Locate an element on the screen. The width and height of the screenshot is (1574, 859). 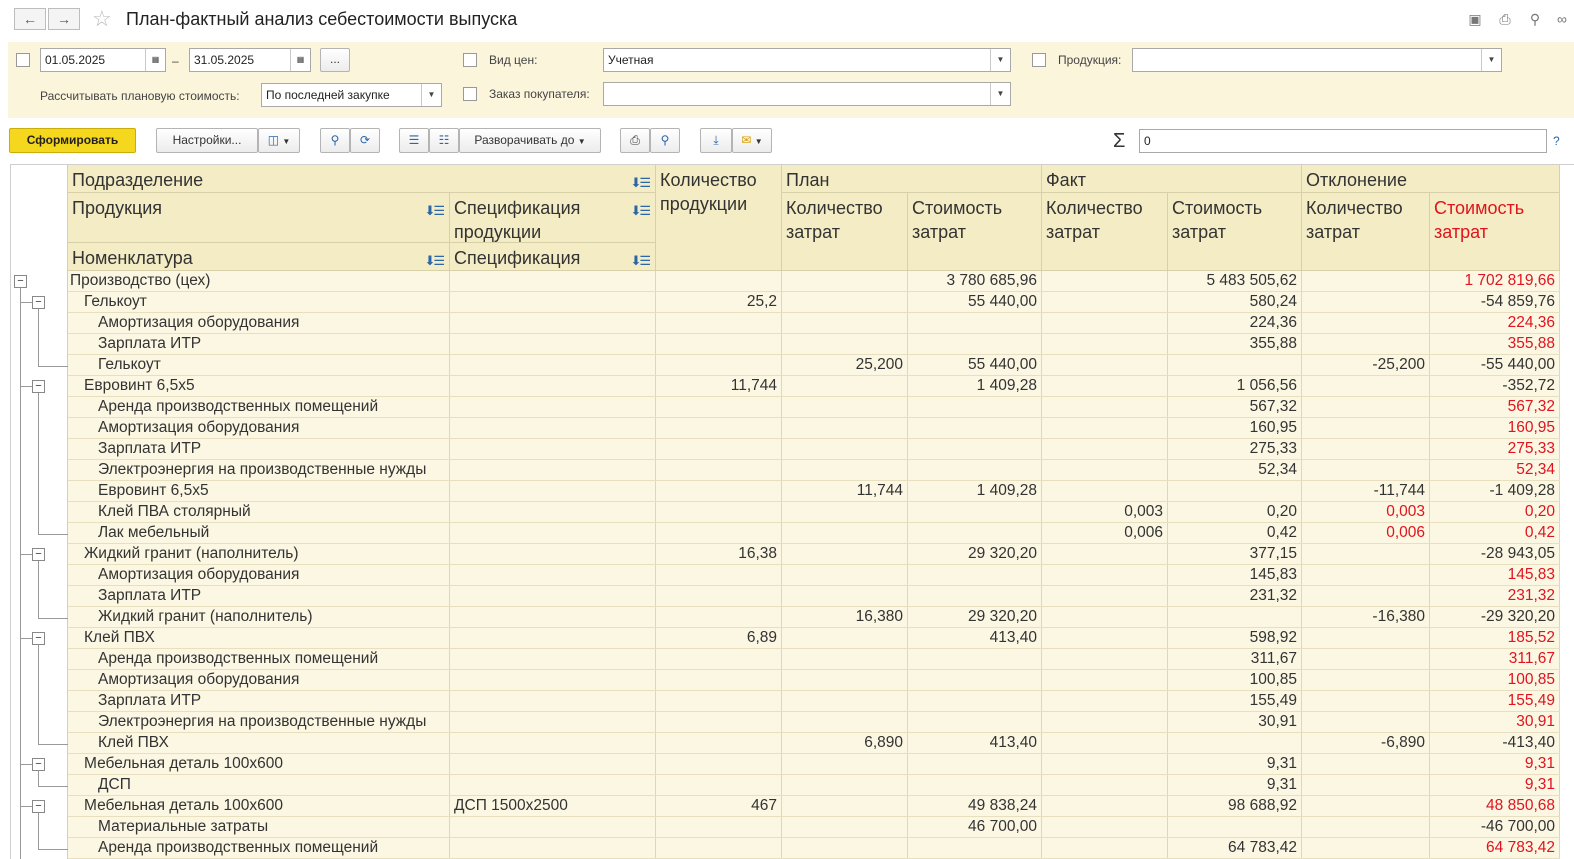
header-fact-cost: Стоимость затрат is located at coordinates (1235, 232).